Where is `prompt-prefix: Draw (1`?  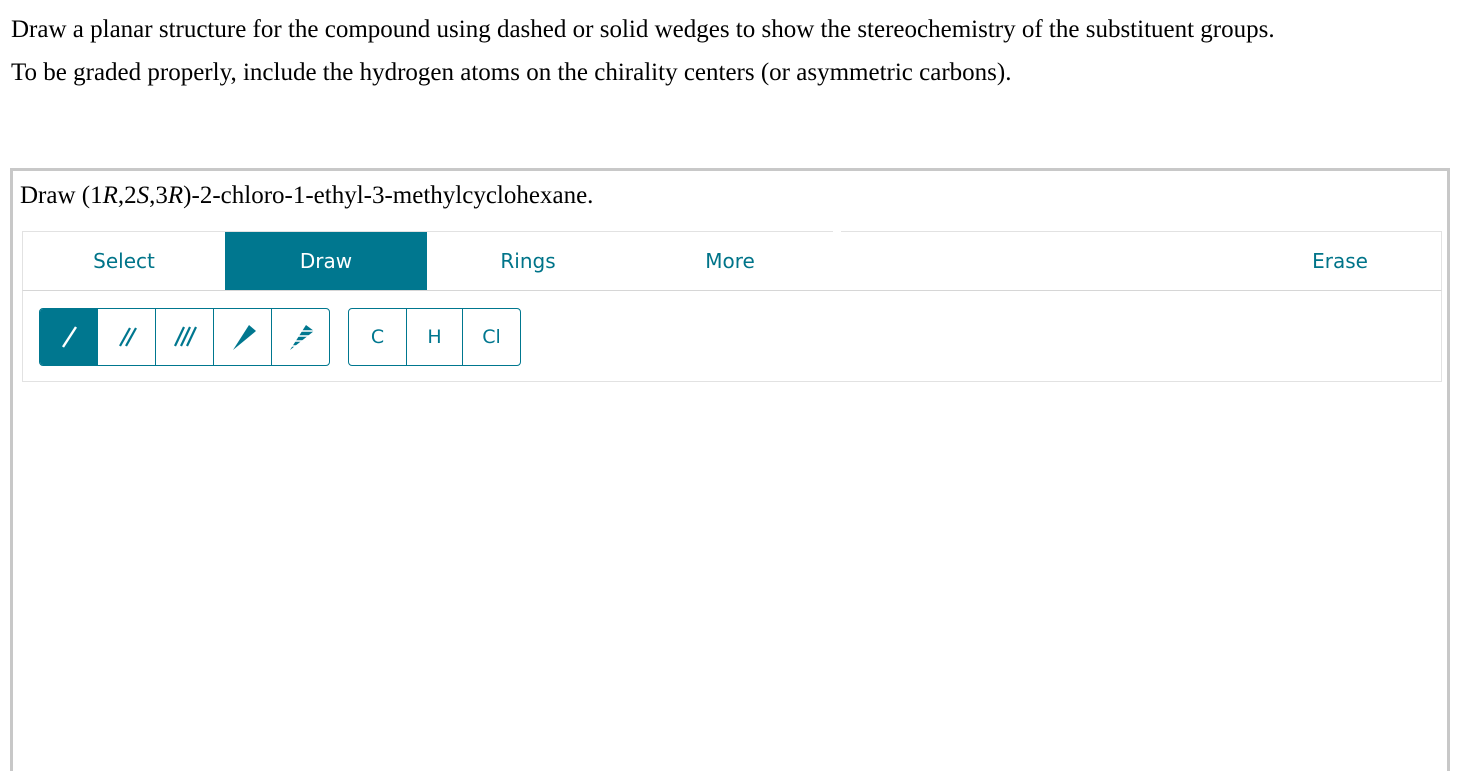 prompt-prefix: Draw (1 is located at coordinates (61, 195).